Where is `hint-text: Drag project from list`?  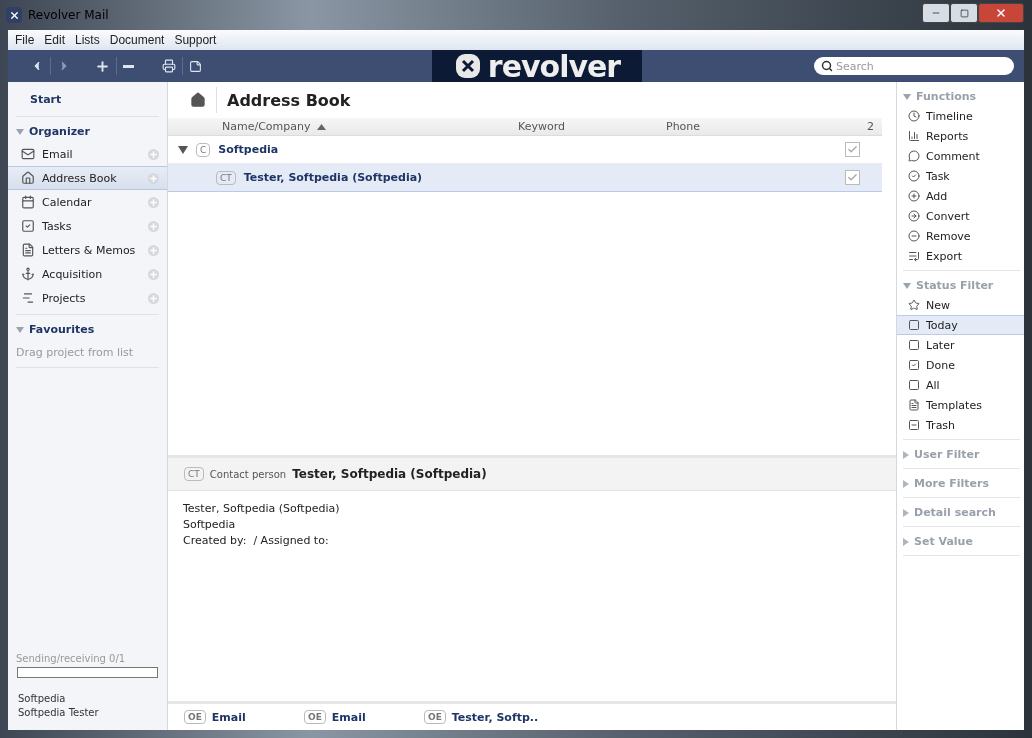
hint-text: Drag project from list is located at coordinates (87, 354).